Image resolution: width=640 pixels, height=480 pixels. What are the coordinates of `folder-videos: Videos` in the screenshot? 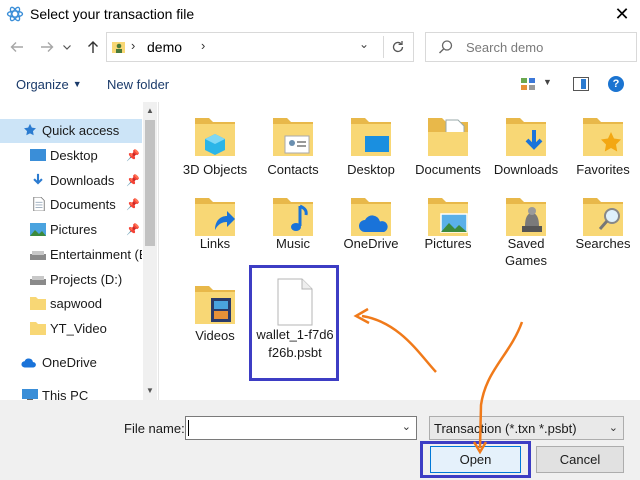 It's located at (215, 312).